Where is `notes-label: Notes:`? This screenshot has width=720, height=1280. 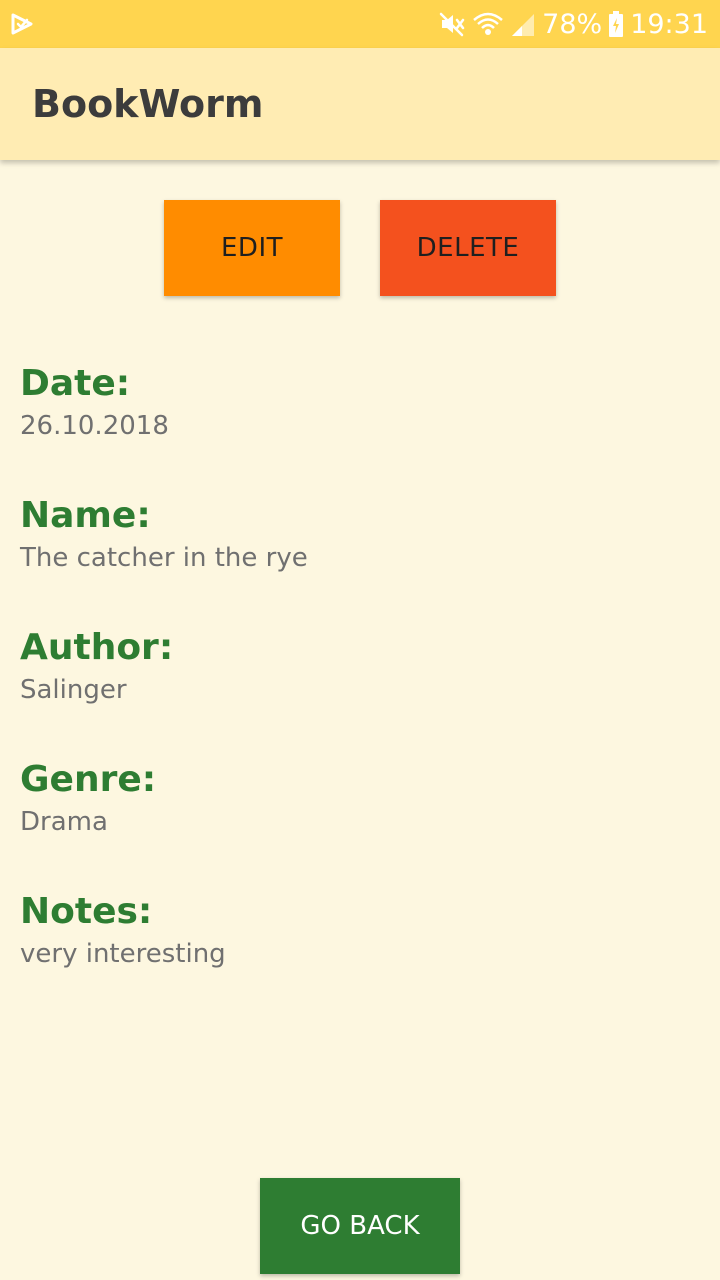 notes-label: Notes: is located at coordinates (86, 911).